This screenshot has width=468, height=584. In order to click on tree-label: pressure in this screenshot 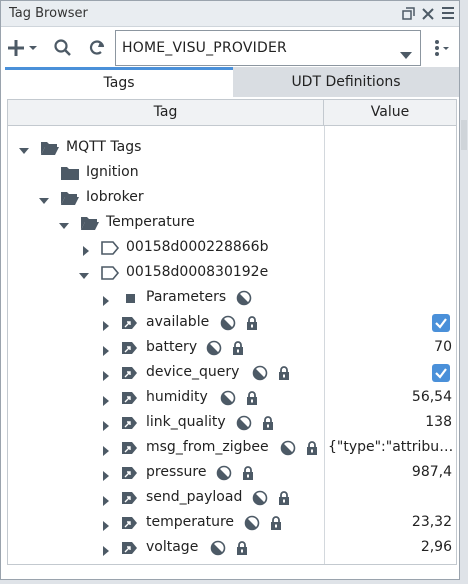, I will do `click(176, 472)`.